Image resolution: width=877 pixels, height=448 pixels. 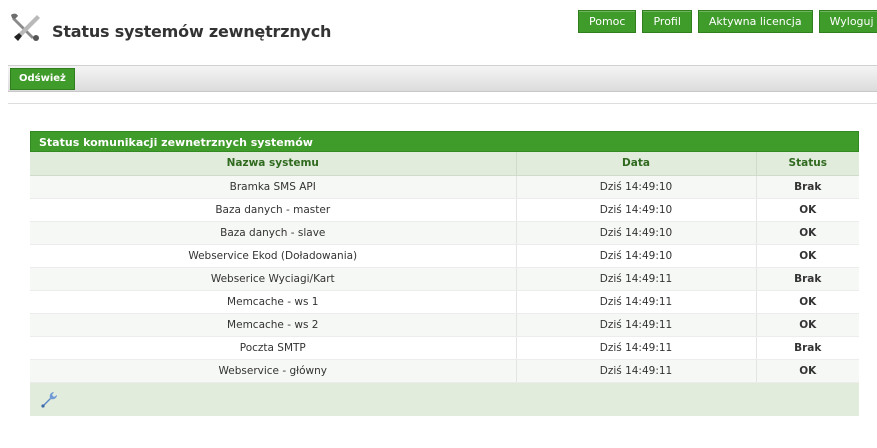 What do you see at coordinates (273, 164) in the screenshot?
I see `column-header-name: Nazwa systemu` at bounding box center [273, 164].